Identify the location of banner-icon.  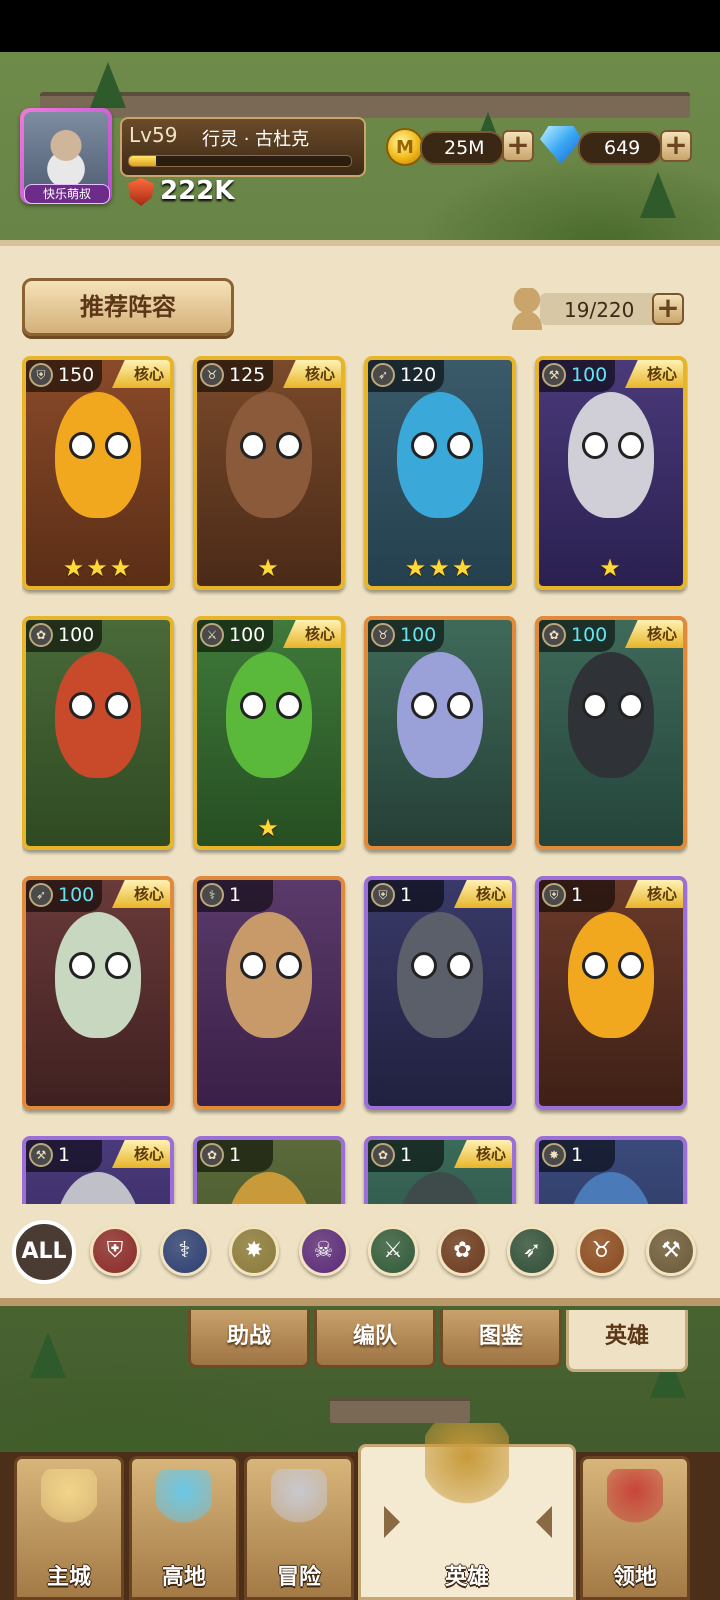
(635, 1497).